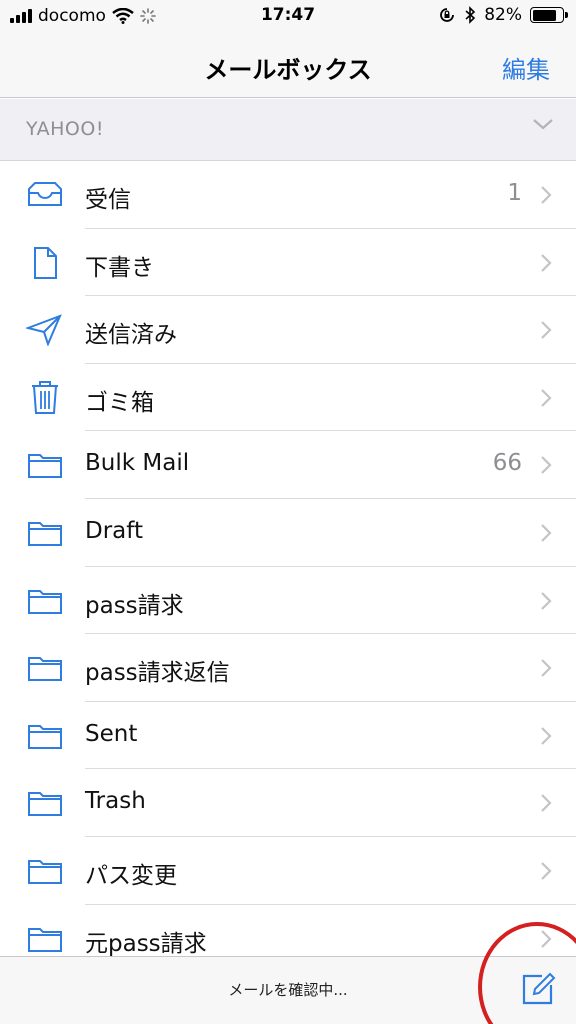 This screenshot has width=576, height=1024. What do you see at coordinates (111, 733) in the screenshot?
I see `mailbox-label: Sent` at bounding box center [111, 733].